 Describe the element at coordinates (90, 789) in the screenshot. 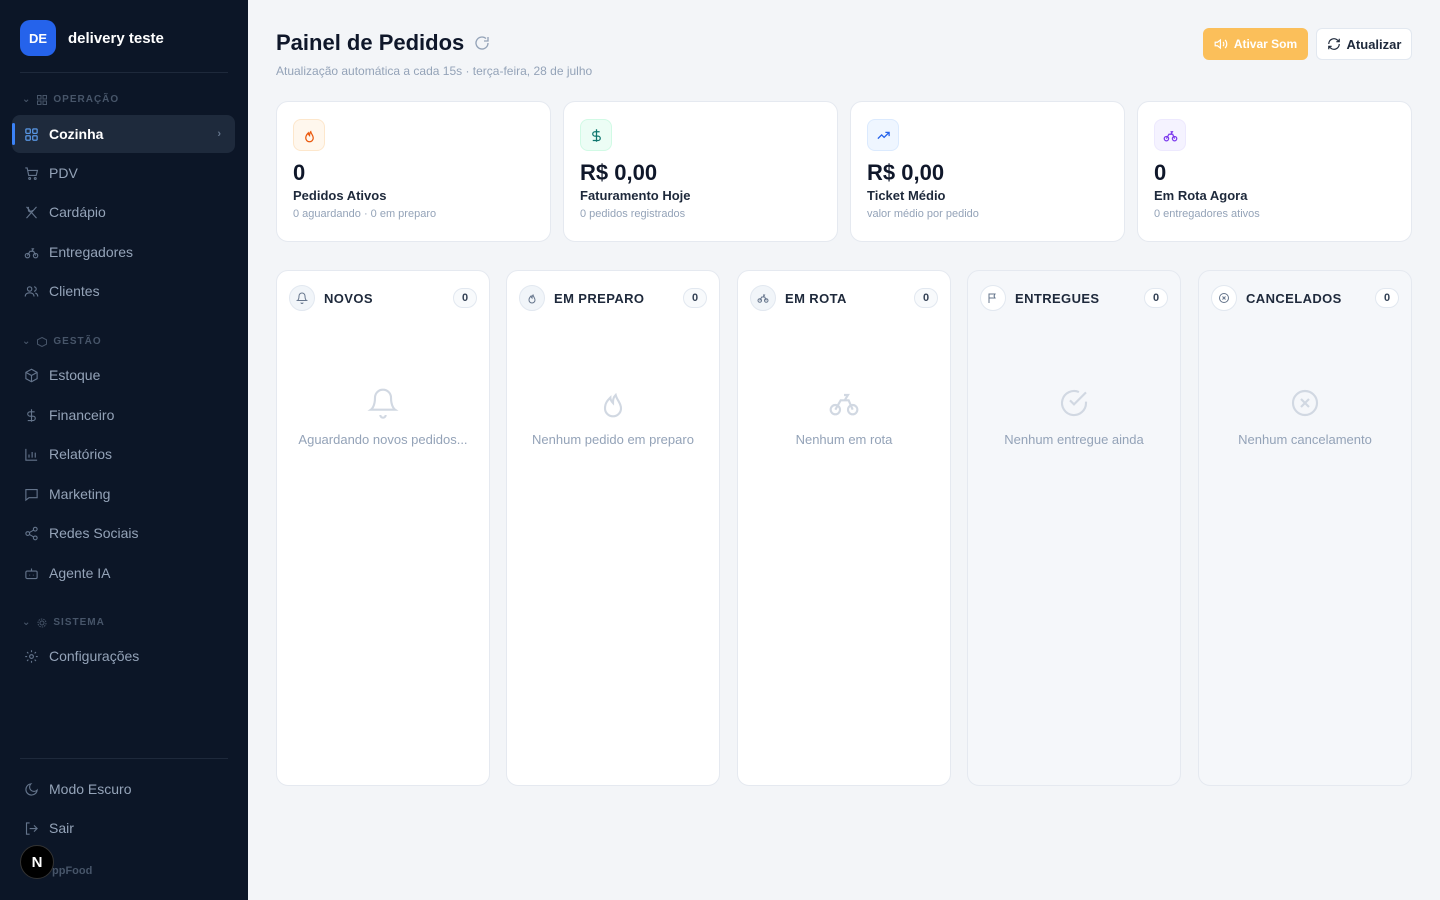

I see `dark-mode-label: Modo Escuro` at that location.